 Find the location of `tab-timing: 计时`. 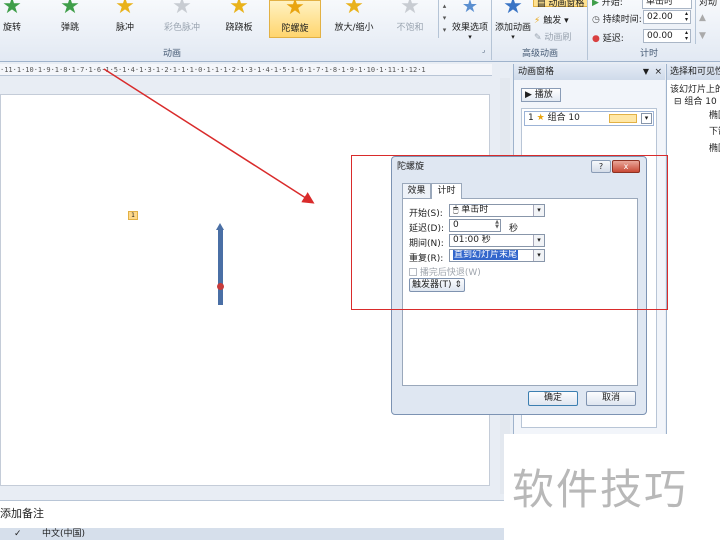

tab-timing: 计时 is located at coordinates (446, 191).